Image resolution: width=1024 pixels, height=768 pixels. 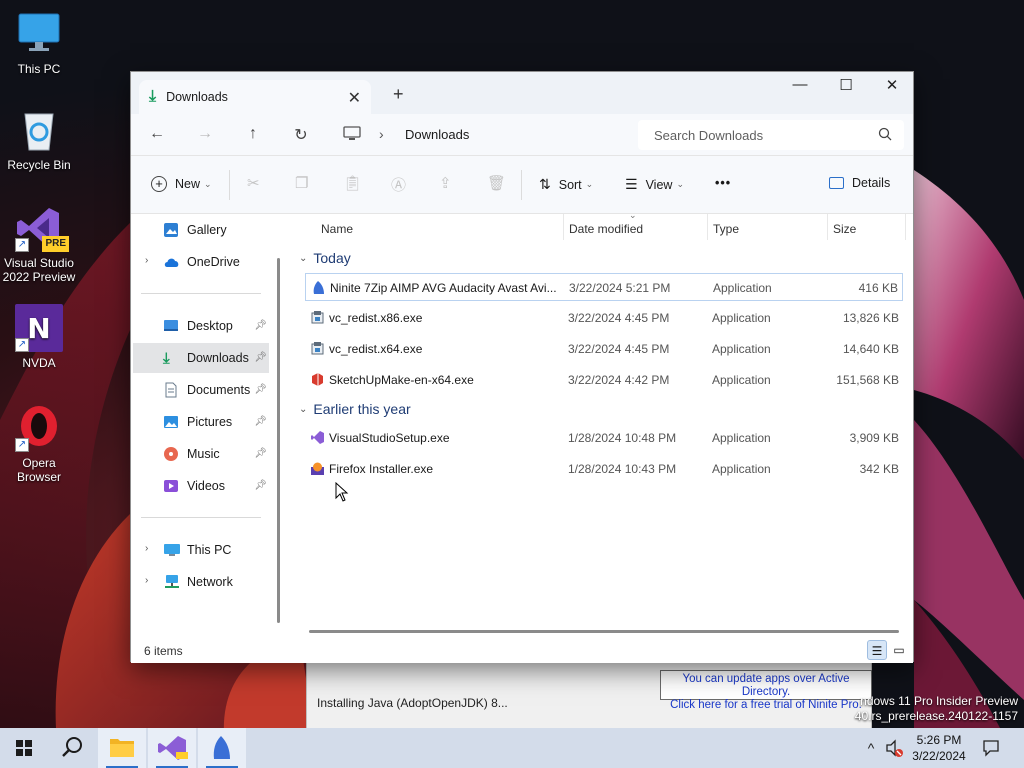 What do you see at coordinates (201, 582) in the screenshot?
I see `sidebar-item-network: › Network` at bounding box center [201, 582].